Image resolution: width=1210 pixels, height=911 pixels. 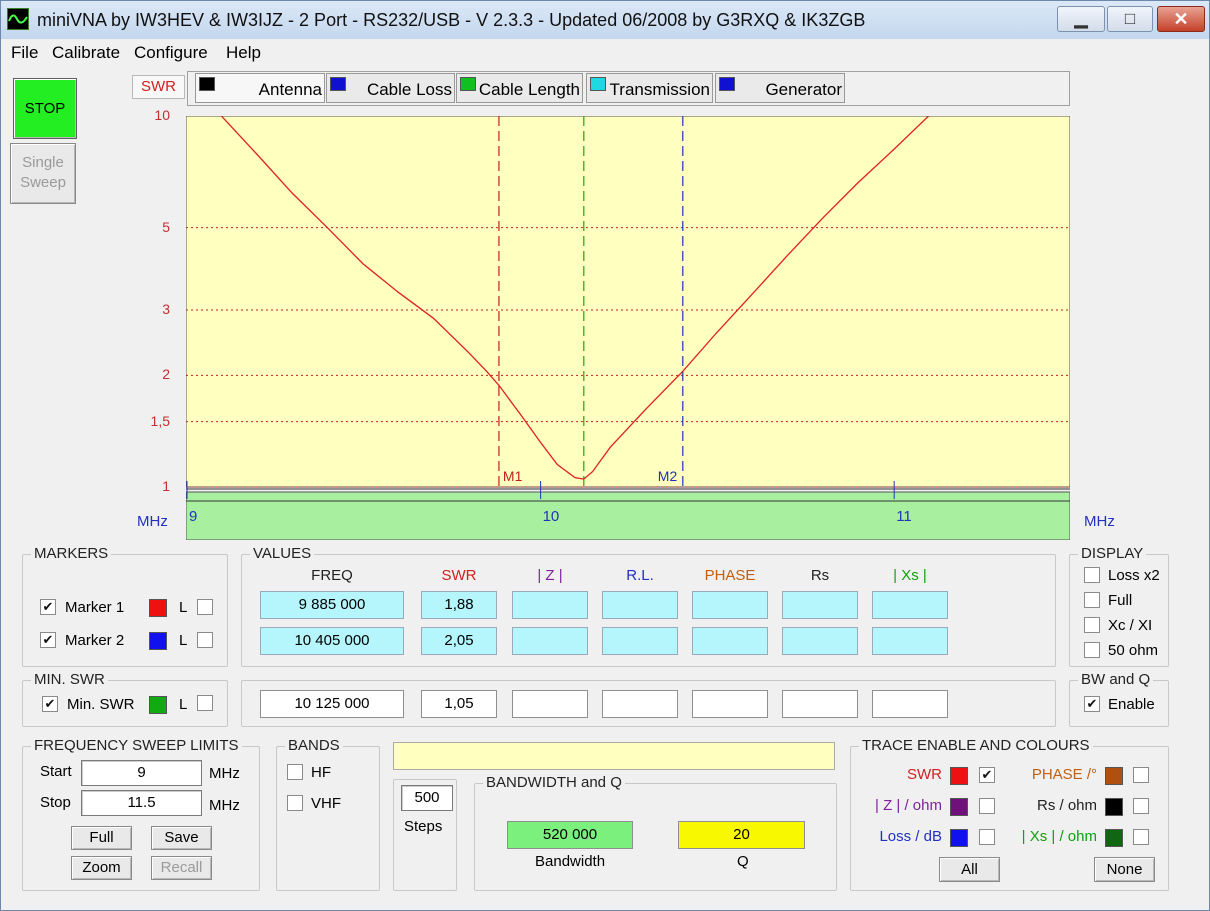 I want to click on tab-cable-loss: Cable Loss, so click(x=390, y=88).